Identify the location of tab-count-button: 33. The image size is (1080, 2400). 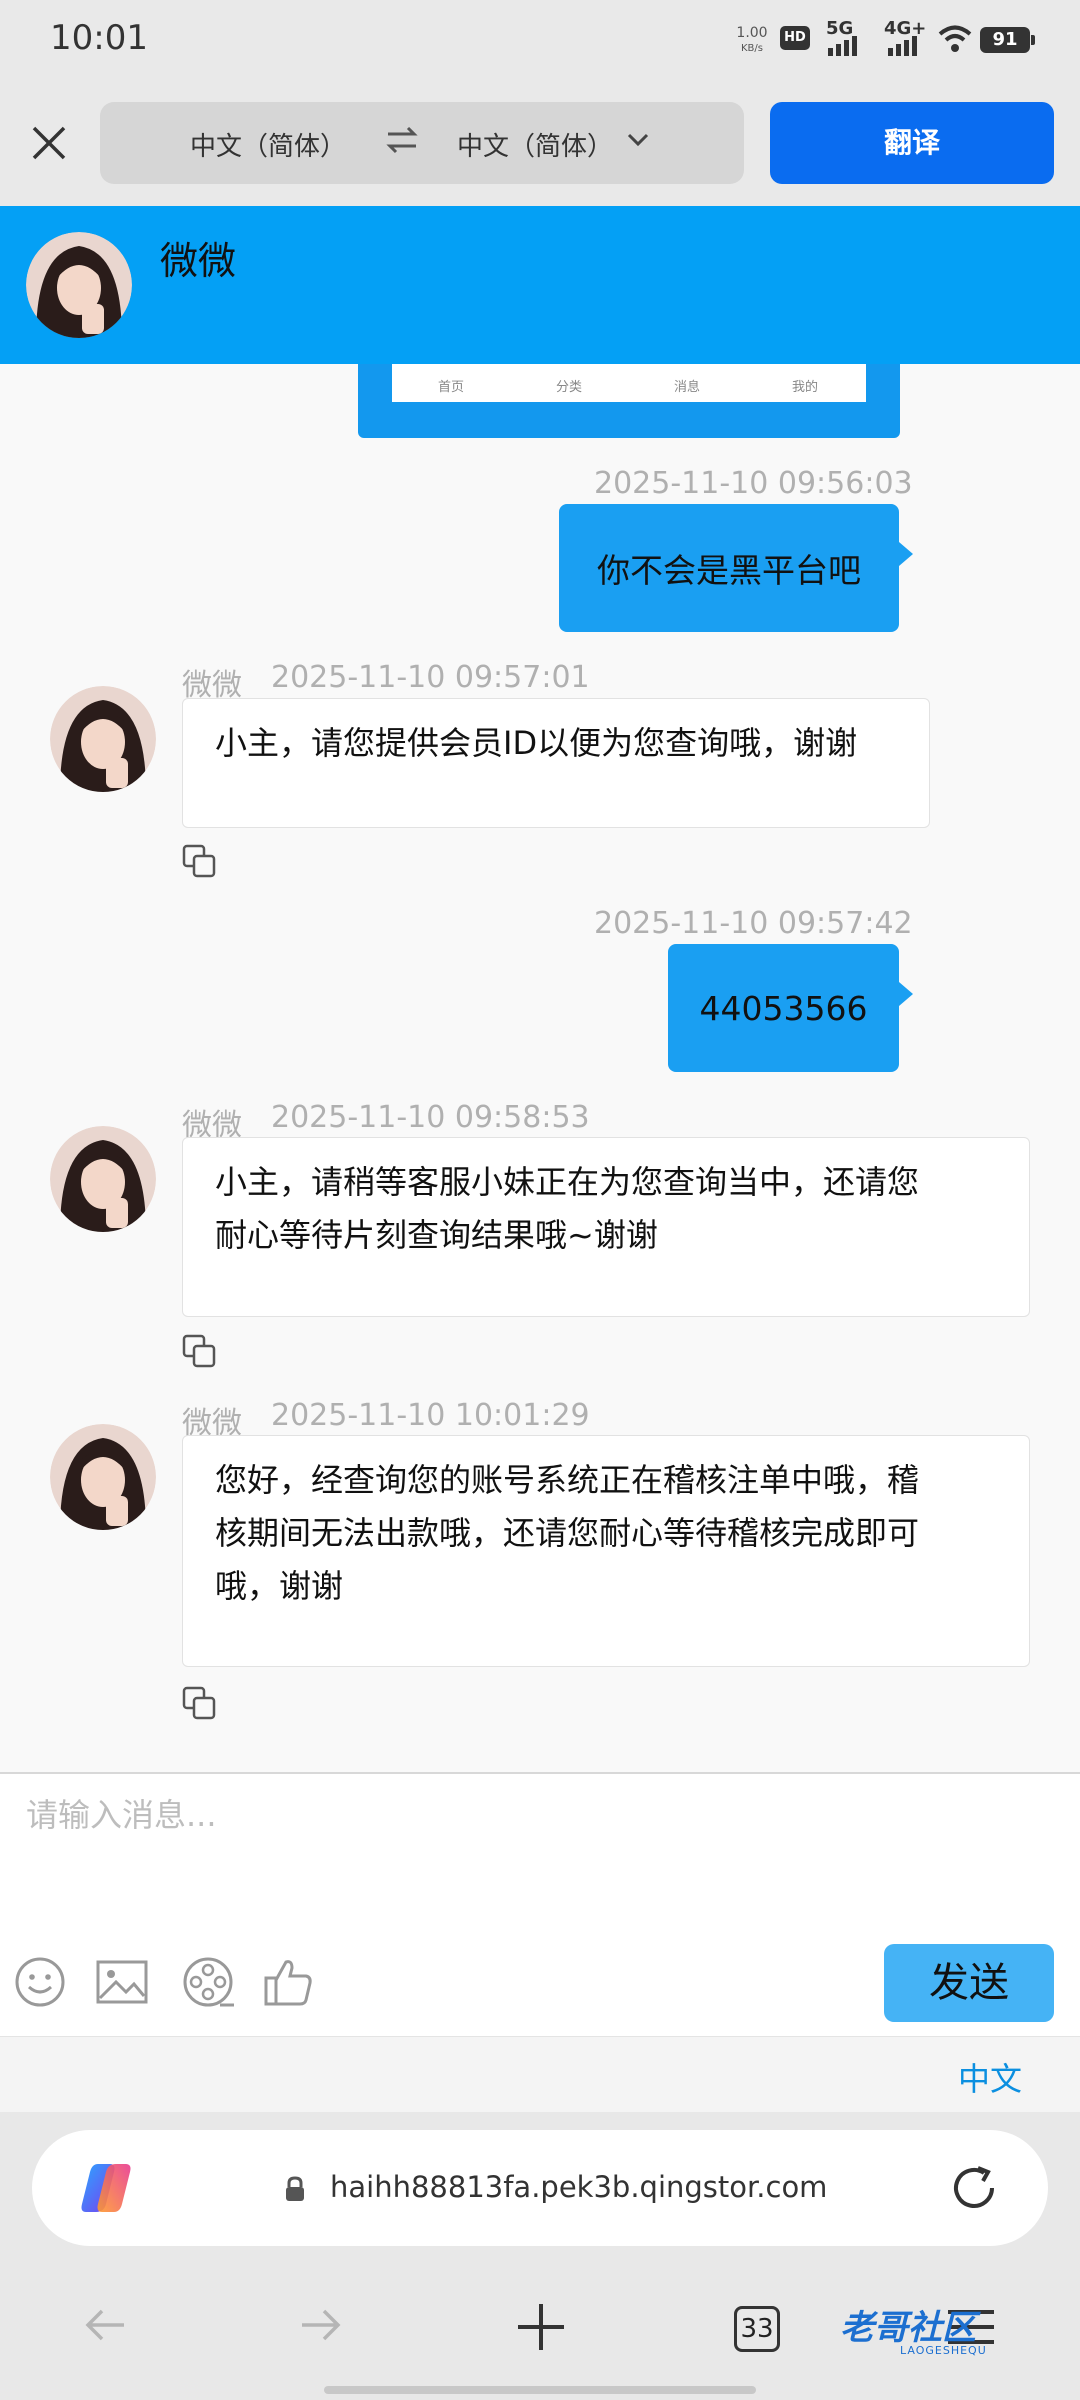
(757, 2329).